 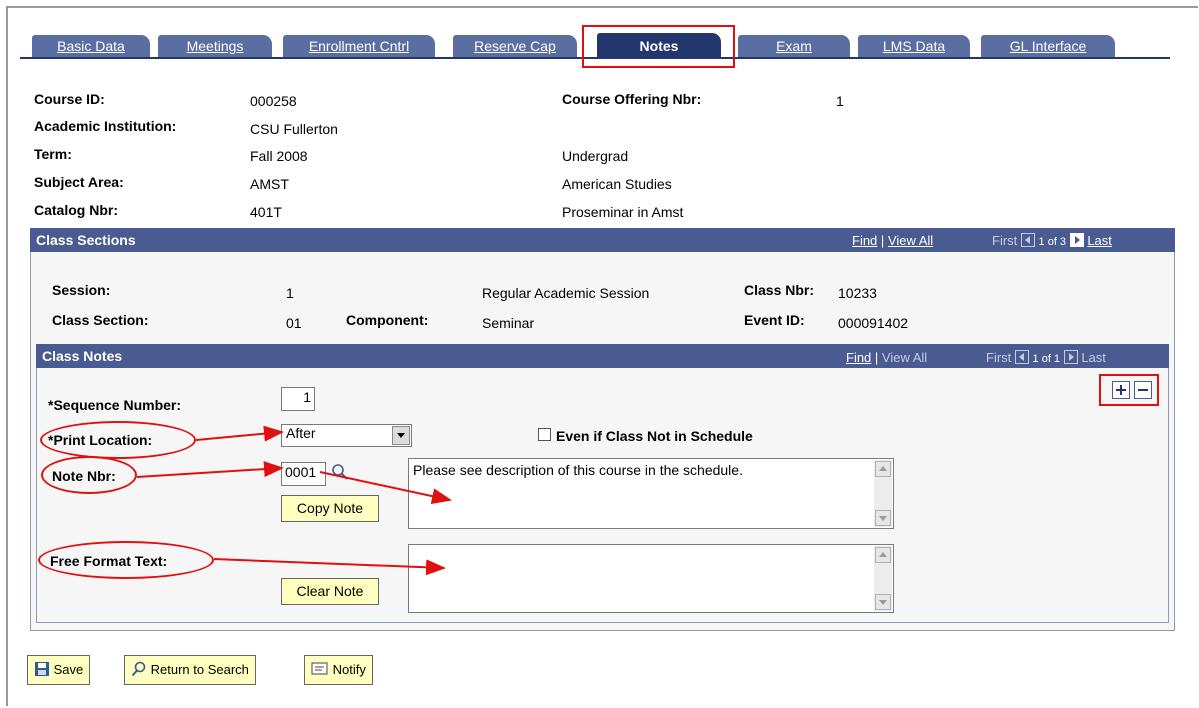 I want to click on arrow-note-text, so click(x=385, y=488).